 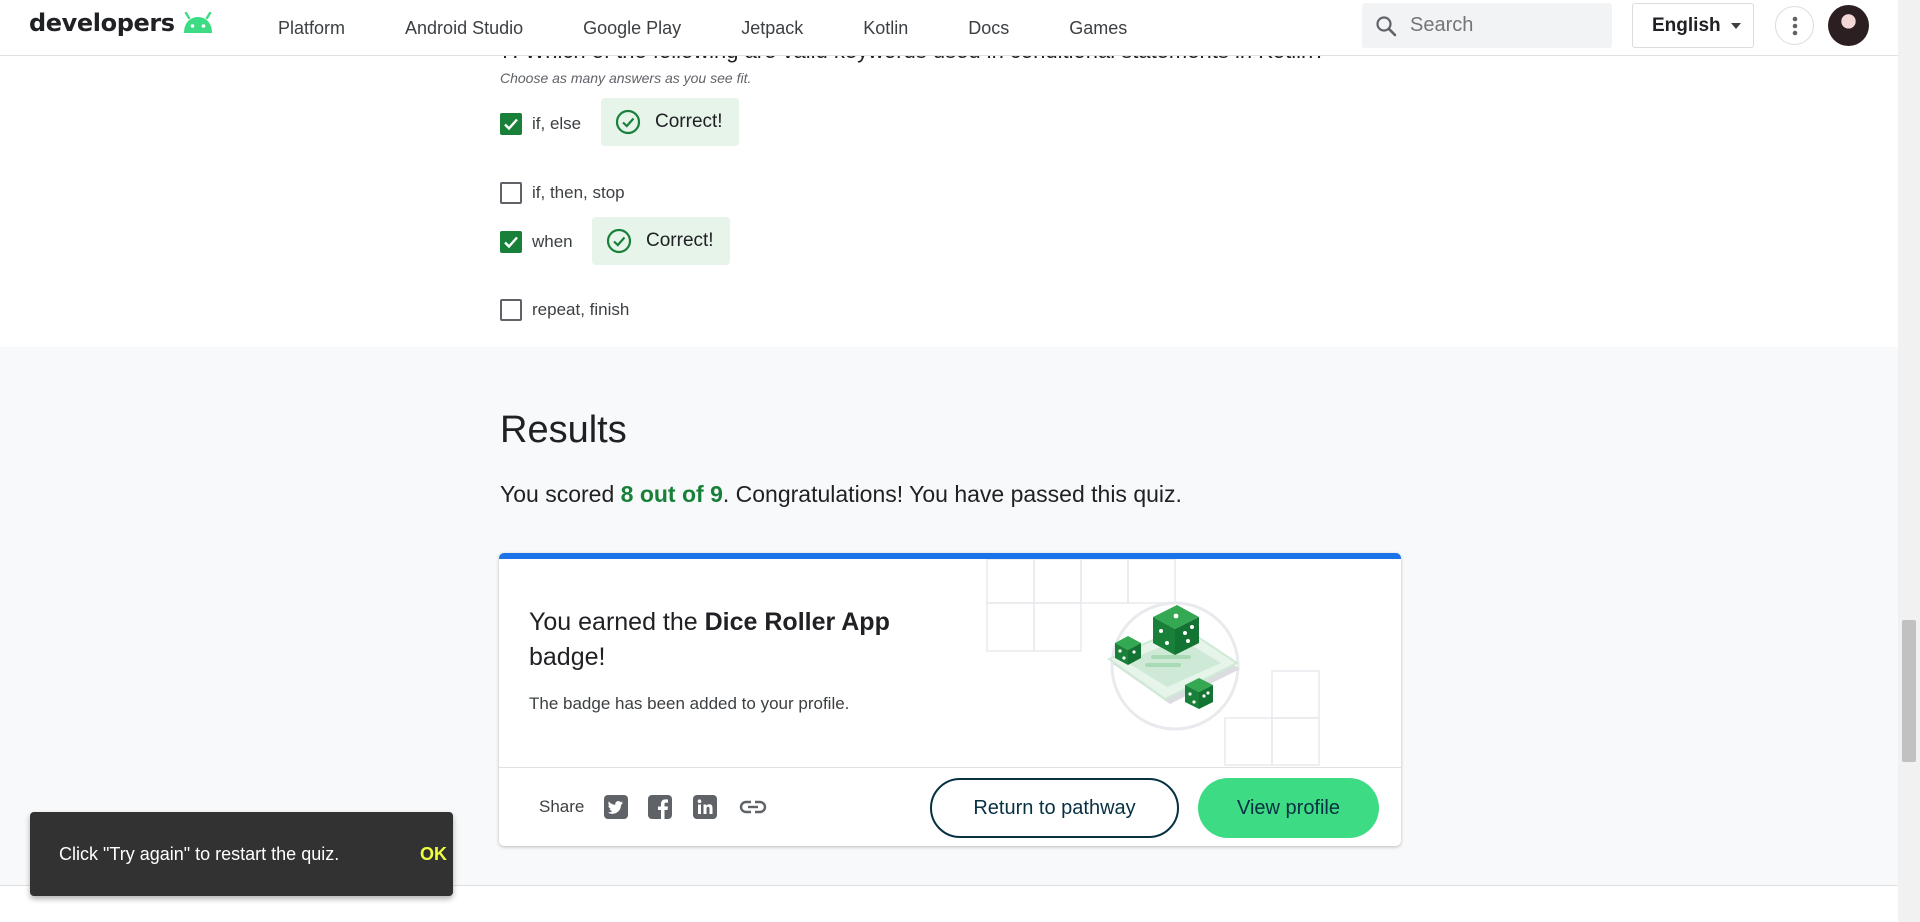 What do you see at coordinates (729, 640) in the screenshot?
I see `badge-title: You earned the Dice Roller App badge!` at bounding box center [729, 640].